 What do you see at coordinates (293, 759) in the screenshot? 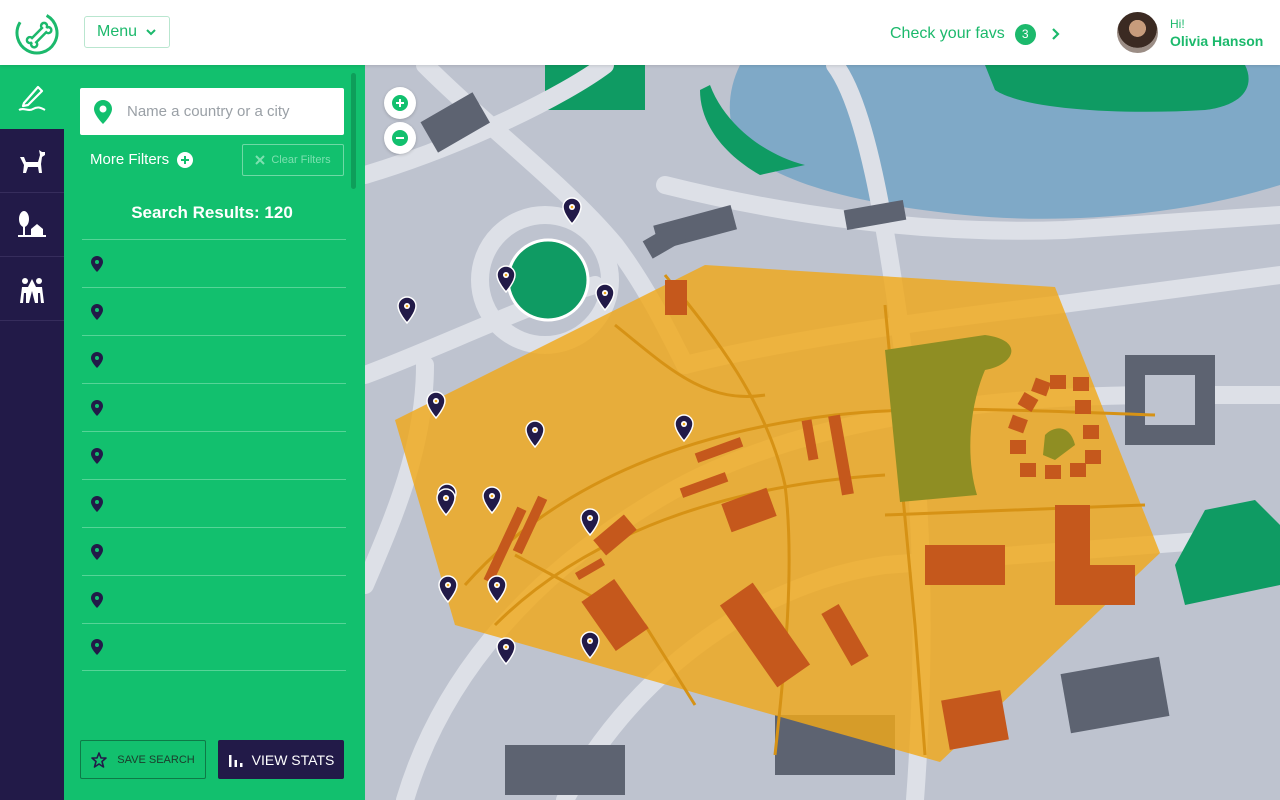
I see `view-stats-label: VIEW STATS` at bounding box center [293, 759].